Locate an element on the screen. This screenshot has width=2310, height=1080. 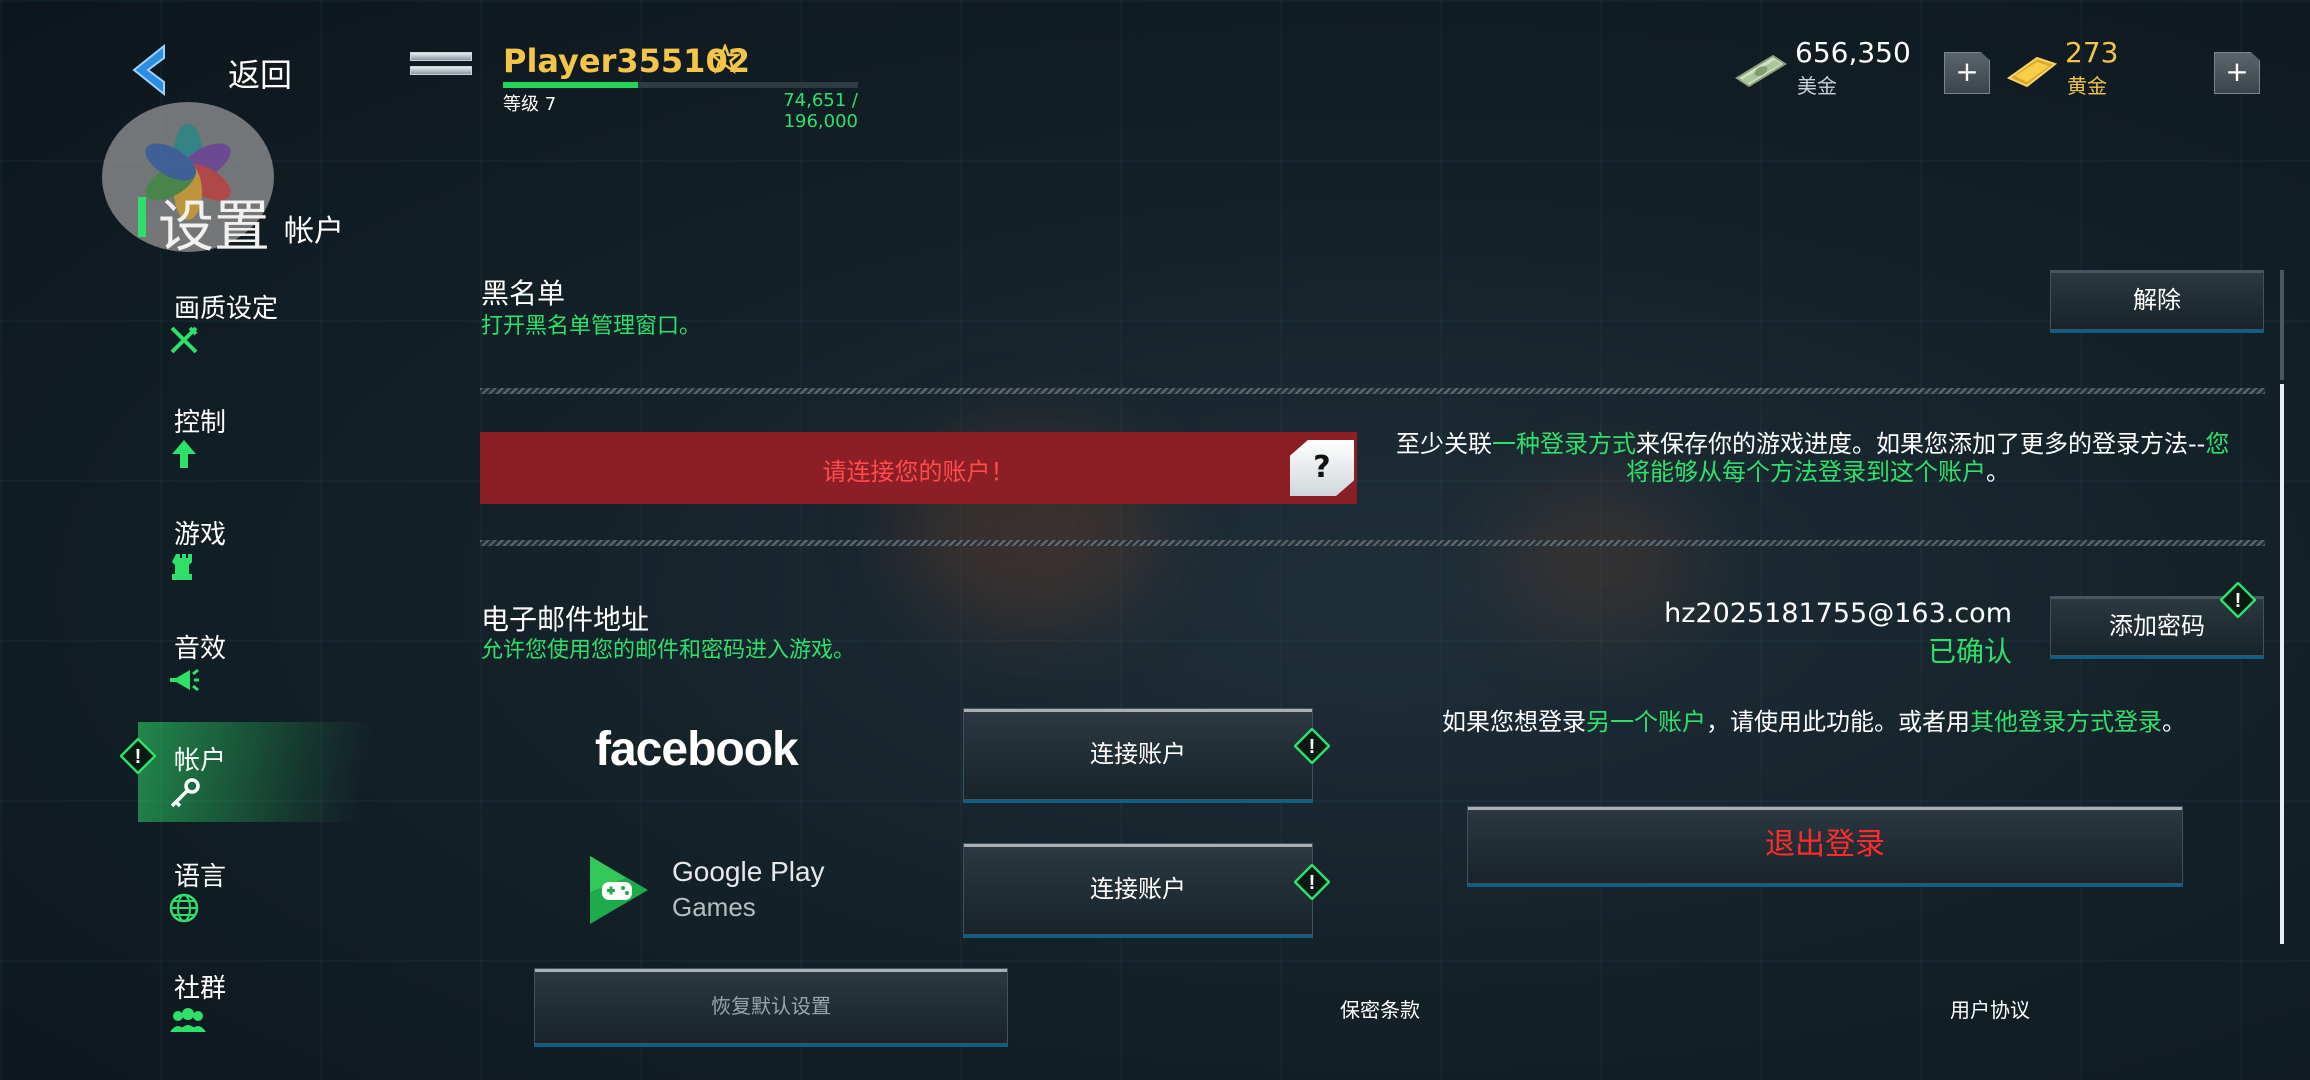
gold-label: 黄金 is located at coordinates (2087, 86).